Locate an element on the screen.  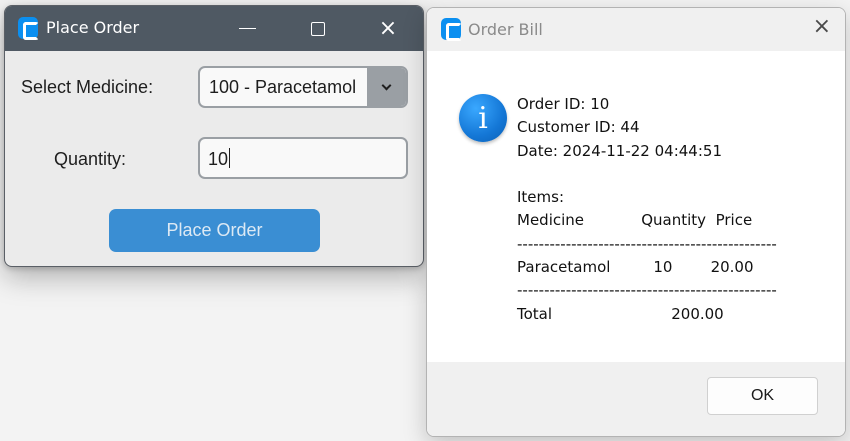
place-order-button: Place Order is located at coordinates (214, 230).